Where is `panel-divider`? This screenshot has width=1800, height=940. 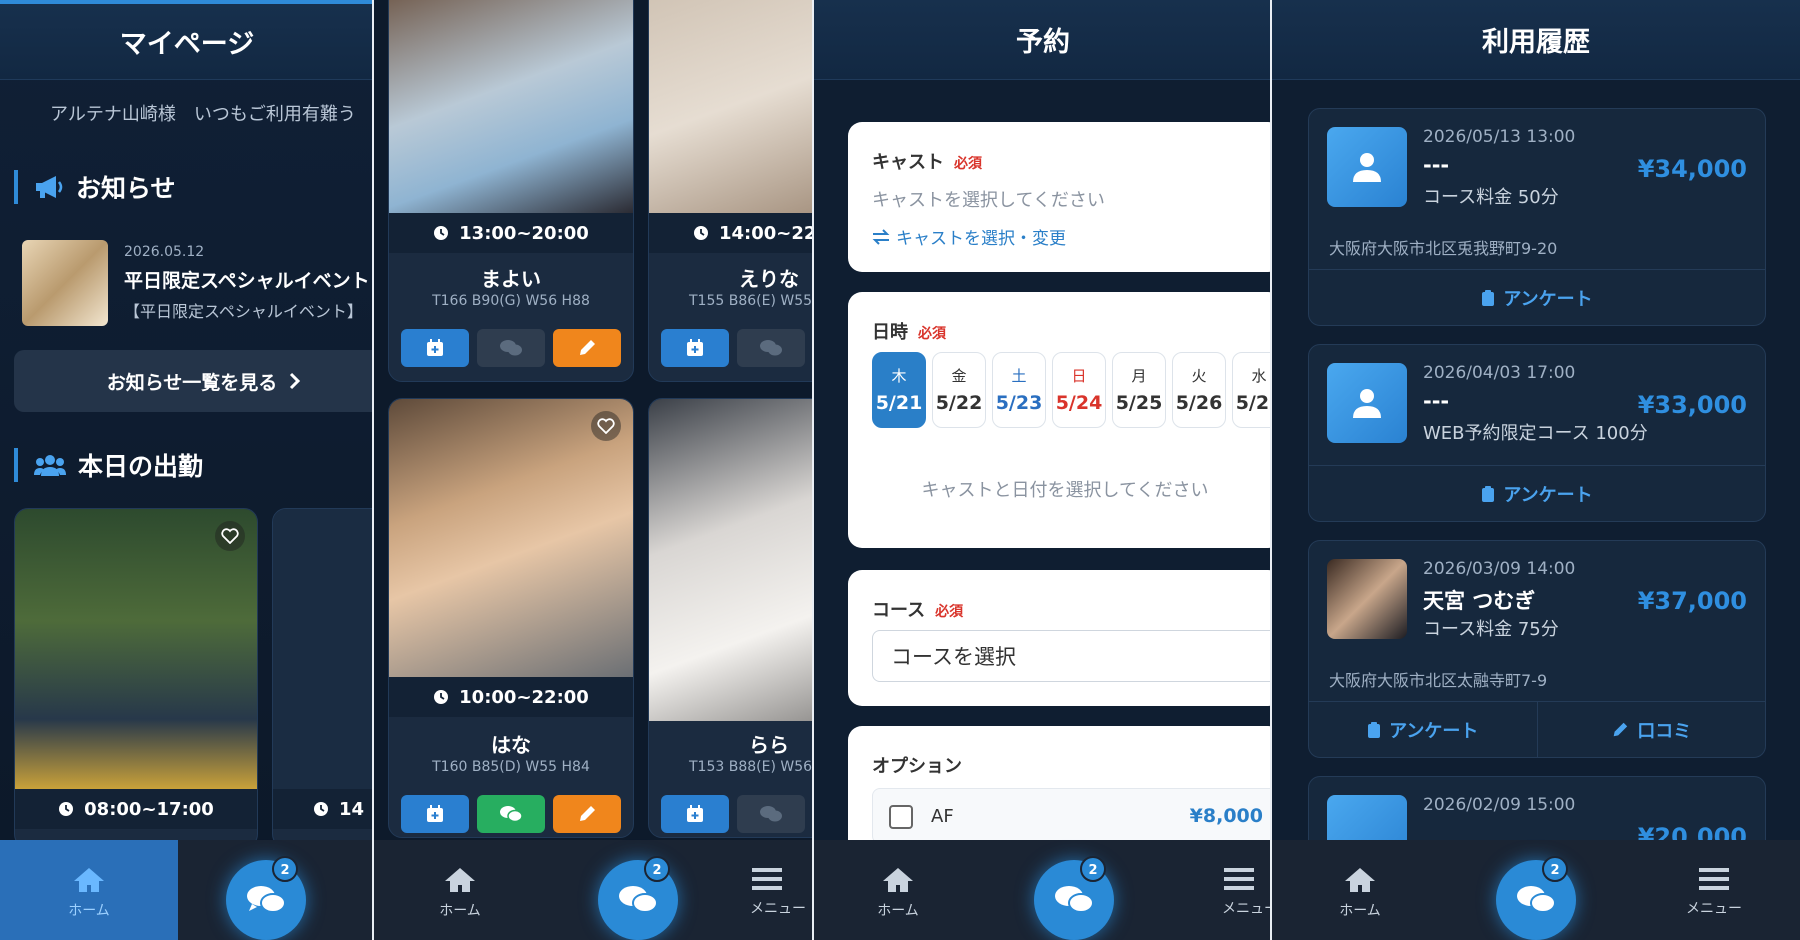 panel-divider is located at coordinates (373, 470).